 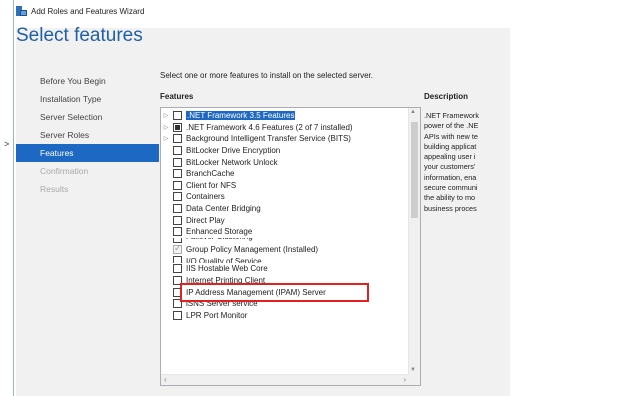 I want to click on feature-item: Data Center Bridging, so click(x=285, y=209).